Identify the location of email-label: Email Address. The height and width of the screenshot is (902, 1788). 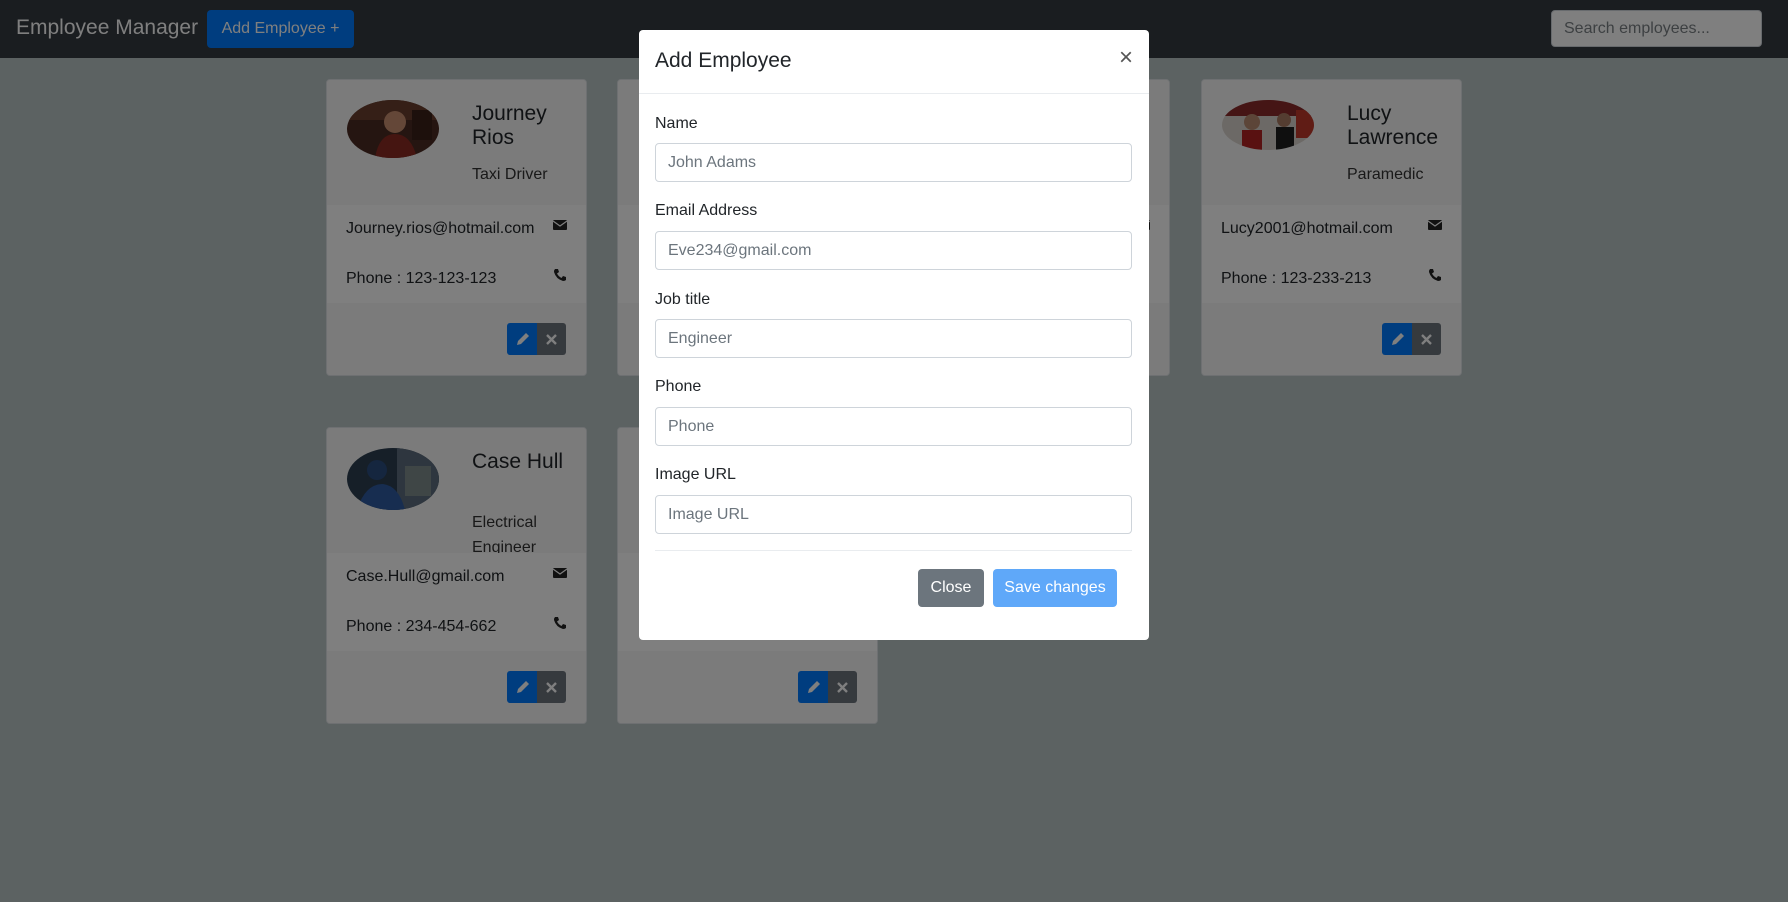
(706, 210).